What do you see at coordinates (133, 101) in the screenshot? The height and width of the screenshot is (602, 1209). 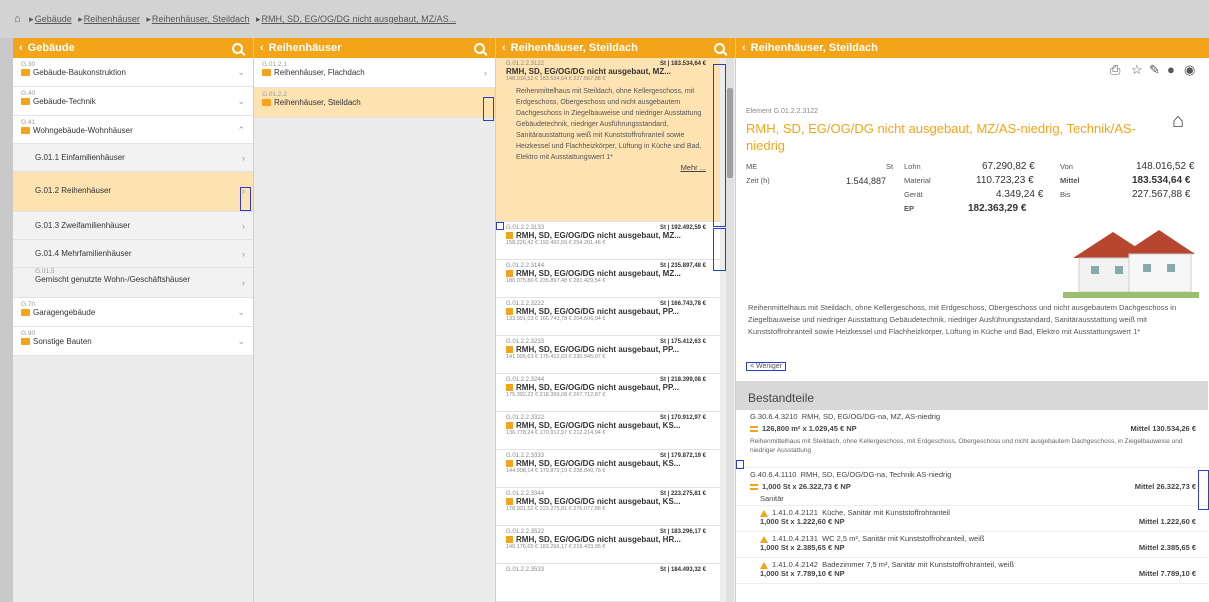 I see `list-item: G.40 Gebäude-Technik ⌄` at bounding box center [133, 101].